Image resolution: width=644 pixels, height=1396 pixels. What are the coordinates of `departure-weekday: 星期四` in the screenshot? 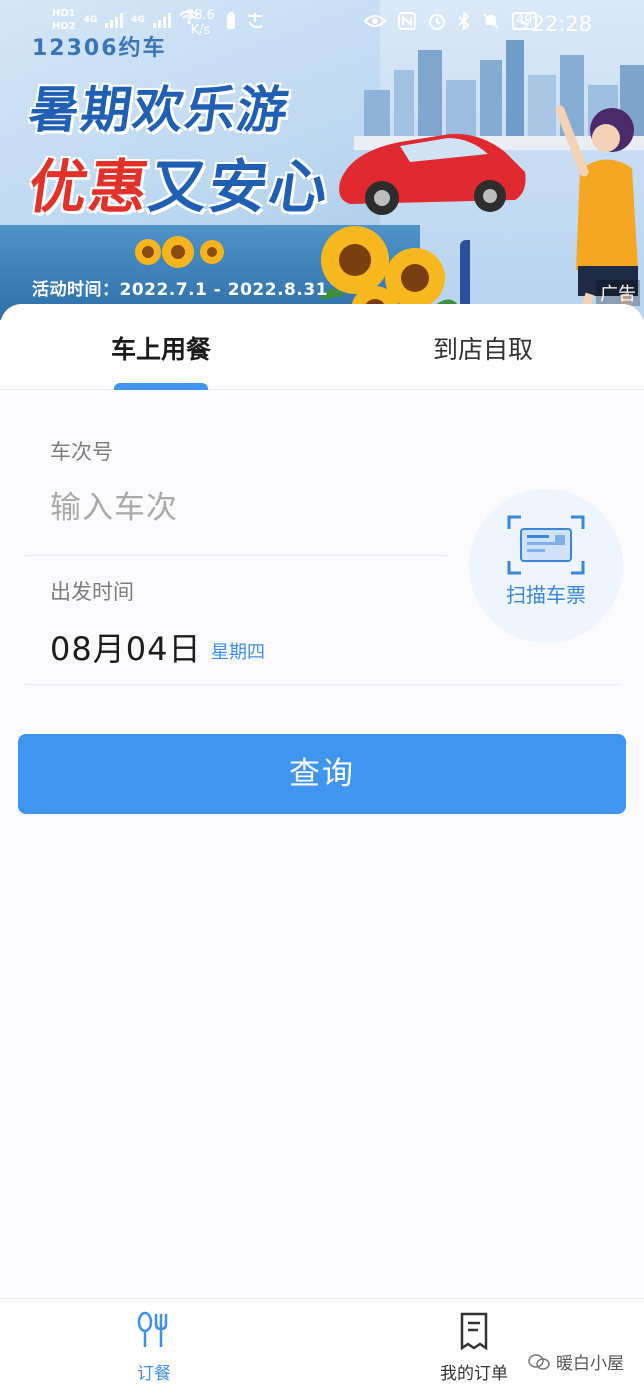 It's located at (238, 652).